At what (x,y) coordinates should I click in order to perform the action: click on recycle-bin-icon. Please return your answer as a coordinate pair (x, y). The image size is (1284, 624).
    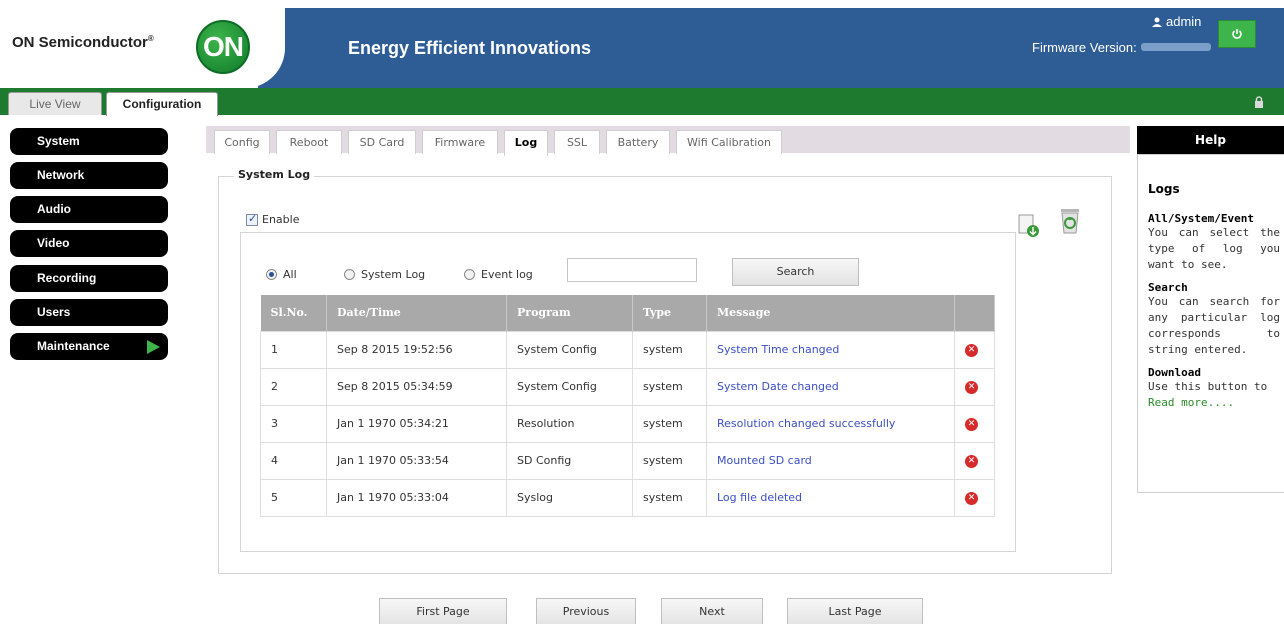
    Looking at the image, I should click on (1070, 220).